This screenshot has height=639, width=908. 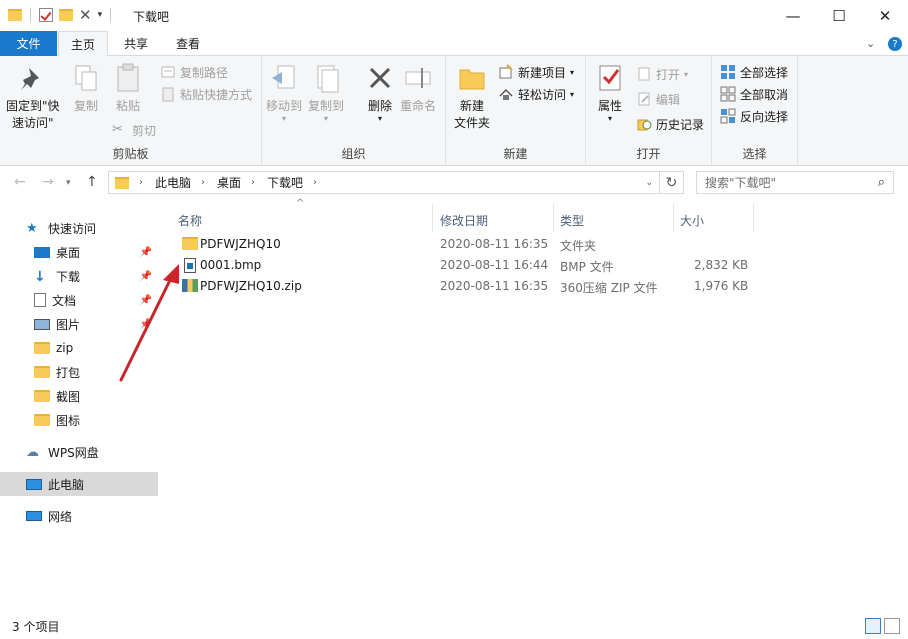 What do you see at coordinates (754, 94) in the screenshot?
I see `select-none-button: 全部取消` at bounding box center [754, 94].